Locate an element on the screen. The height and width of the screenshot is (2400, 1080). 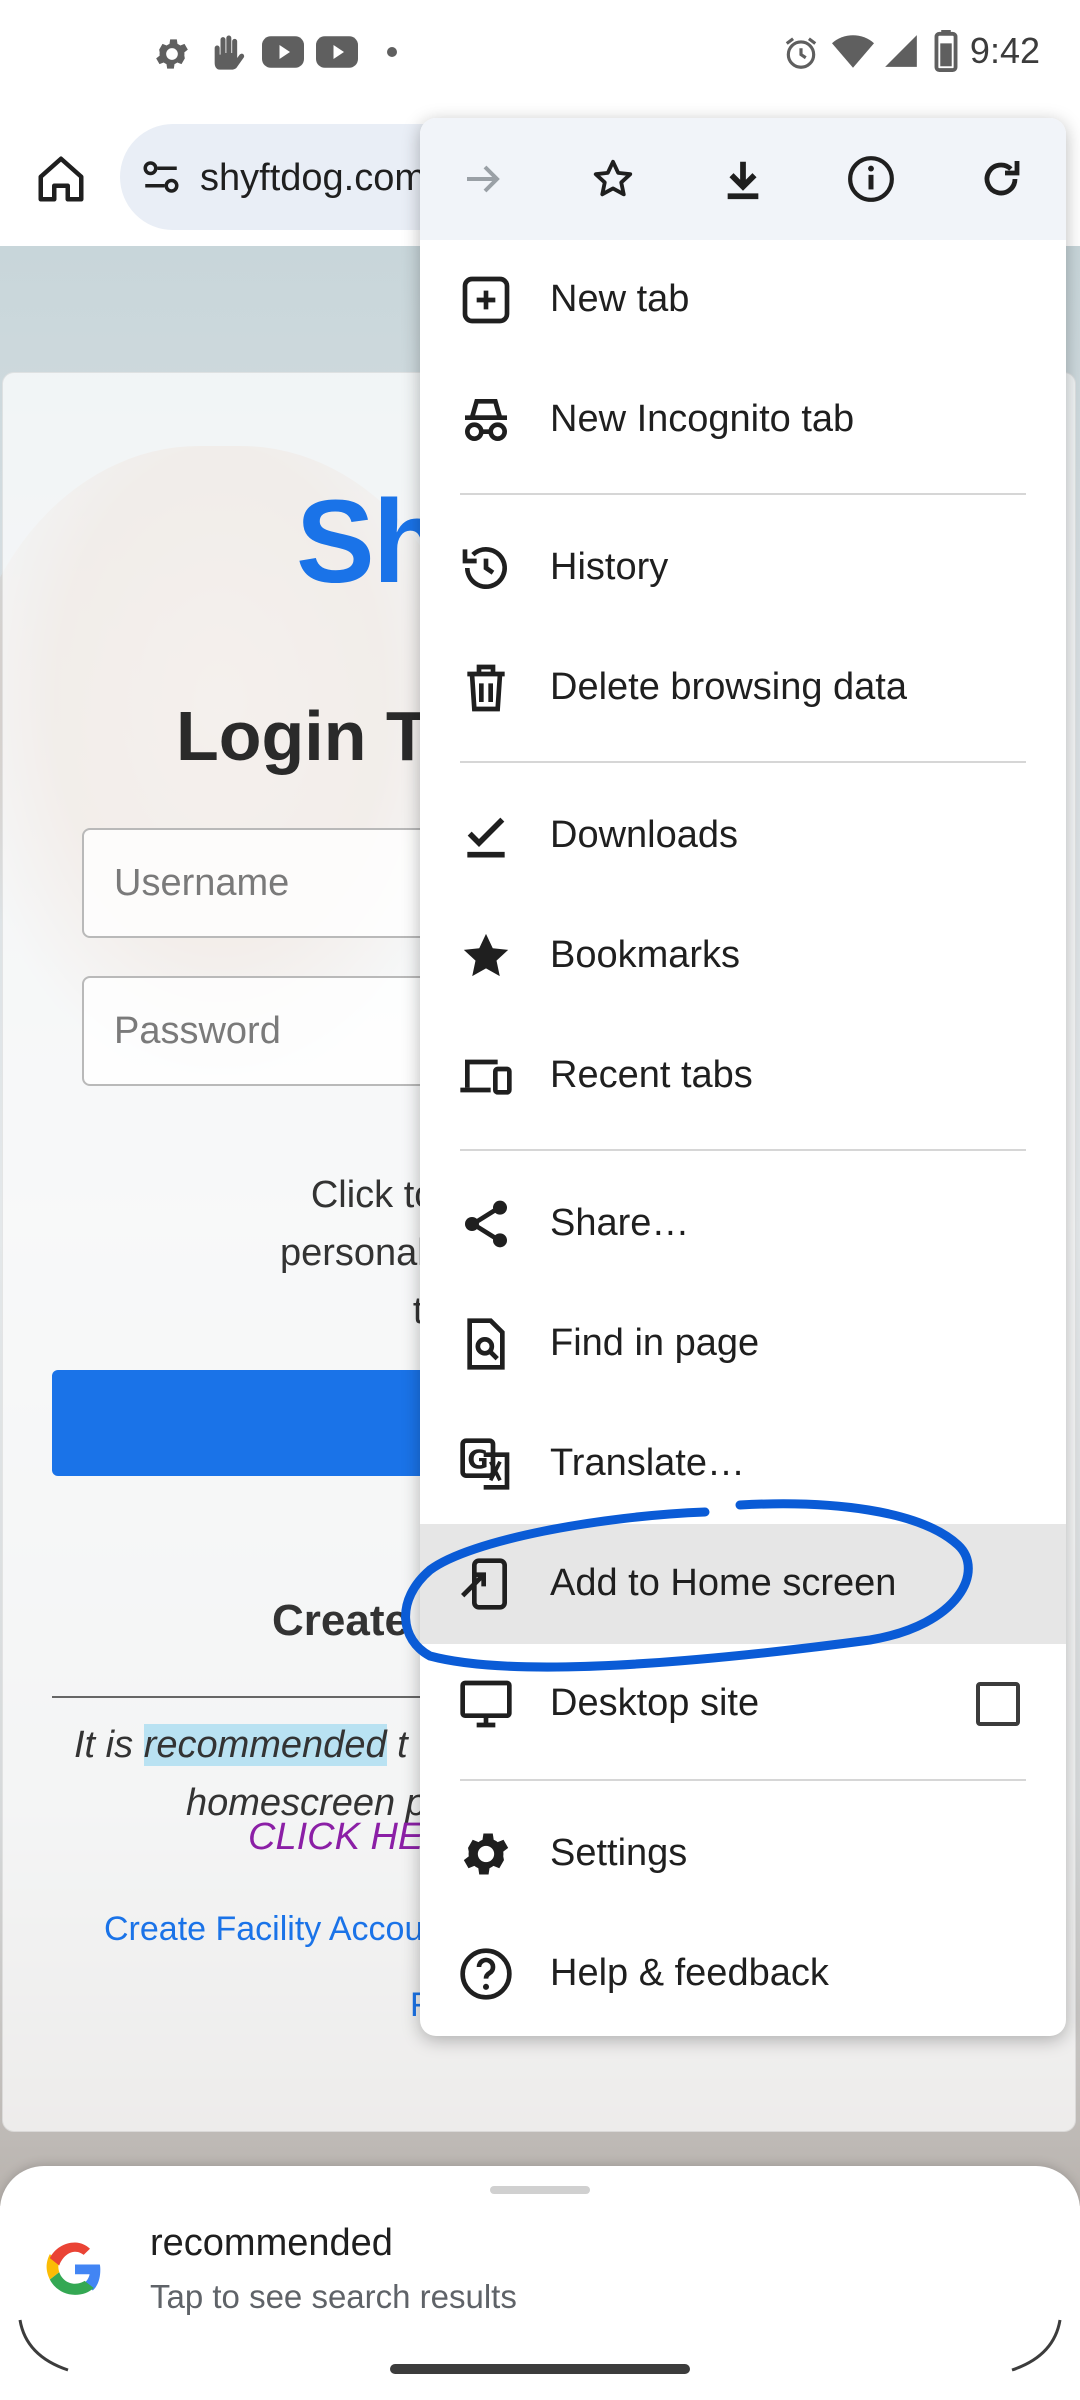
create-heading: Create is located at coordinates (340, 1620).